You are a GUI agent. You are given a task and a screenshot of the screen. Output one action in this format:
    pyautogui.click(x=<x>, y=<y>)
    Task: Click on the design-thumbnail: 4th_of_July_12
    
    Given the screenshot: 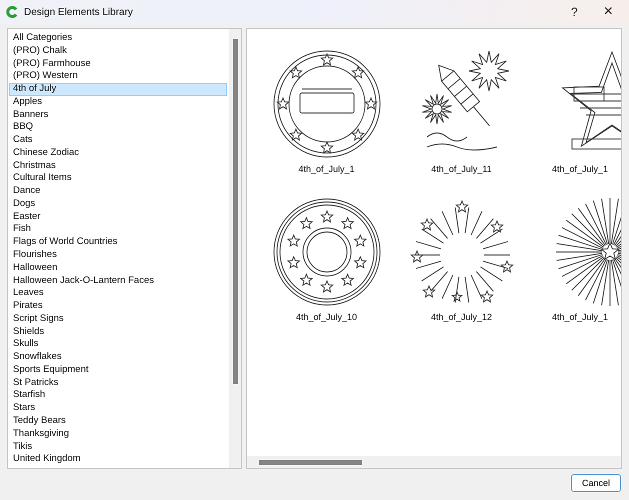 What is the action you would take?
    pyautogui.click(x=461, y=271)
    